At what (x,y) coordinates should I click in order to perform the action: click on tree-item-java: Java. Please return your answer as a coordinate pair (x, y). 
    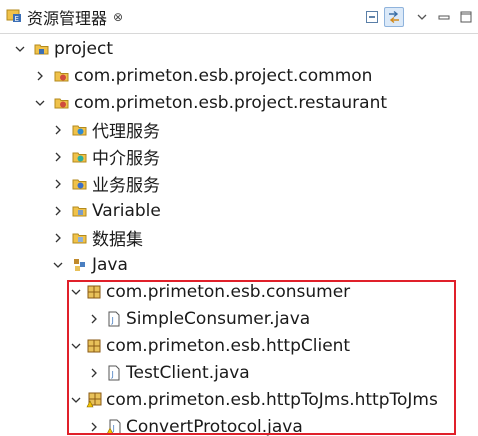
    Looking at the image, I should click on (239, 264).